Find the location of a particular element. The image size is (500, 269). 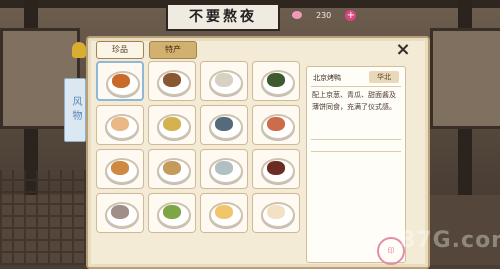

dish-name: 北京烤鸭 is located at coordinates (327, 78).